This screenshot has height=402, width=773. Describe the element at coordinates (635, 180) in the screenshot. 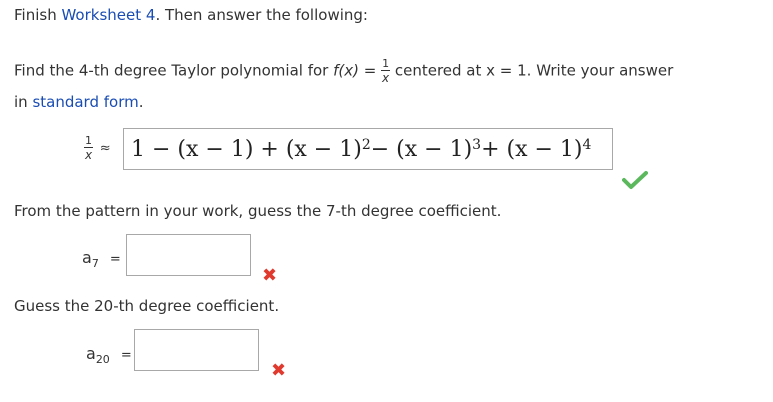

I see `check-icon` at that location.